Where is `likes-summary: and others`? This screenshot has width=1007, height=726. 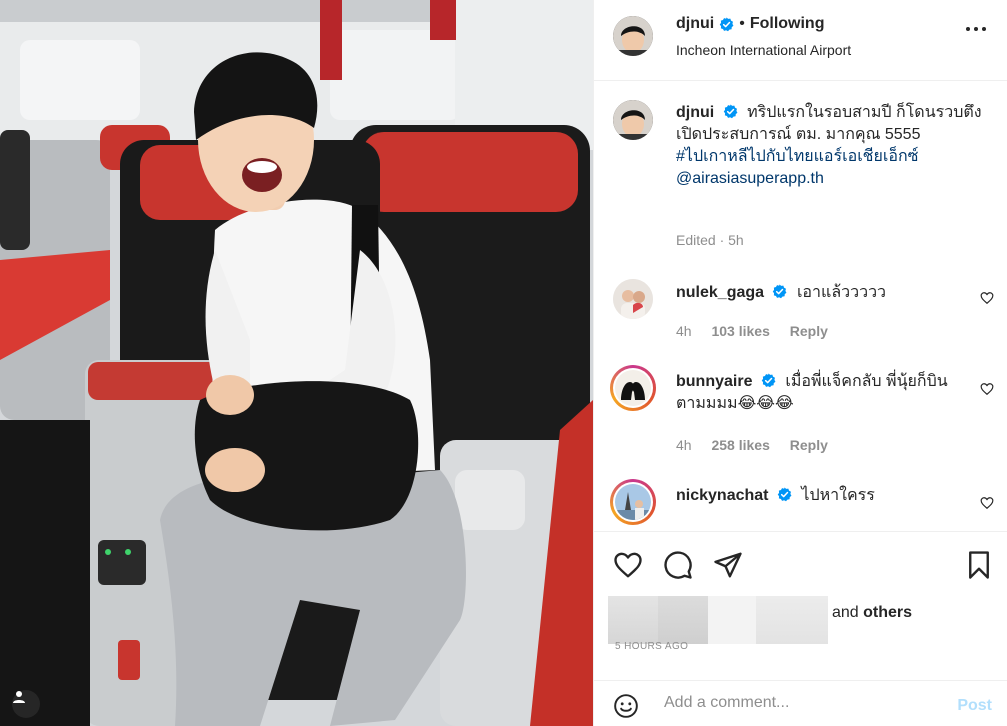
likes-summary: and others is located at coordinates (872, 613).